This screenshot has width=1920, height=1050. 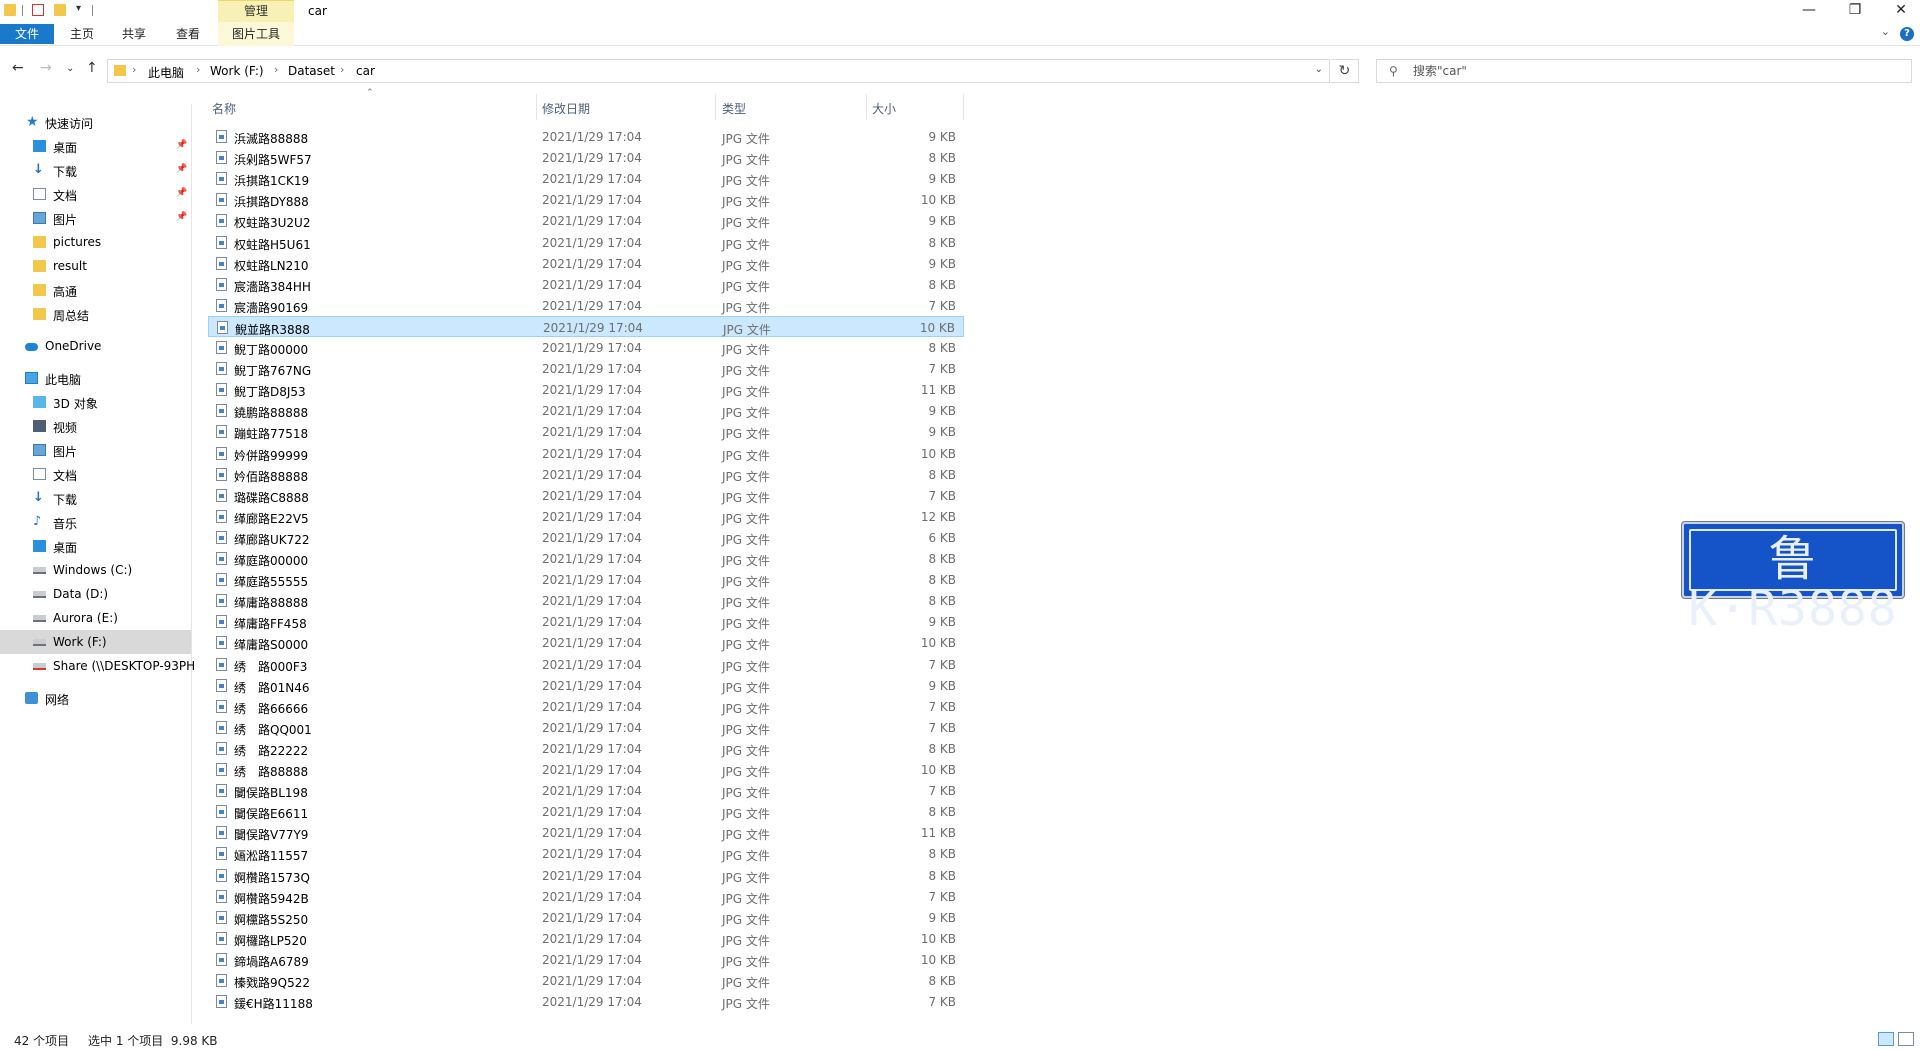 What do you see at coordinates (586, 326) in the screenshot?
I see `file-row: 鲵並路R3888 2021/1/29 17:04 JPG 文件 10 KB` at bounding box center [586, 326].